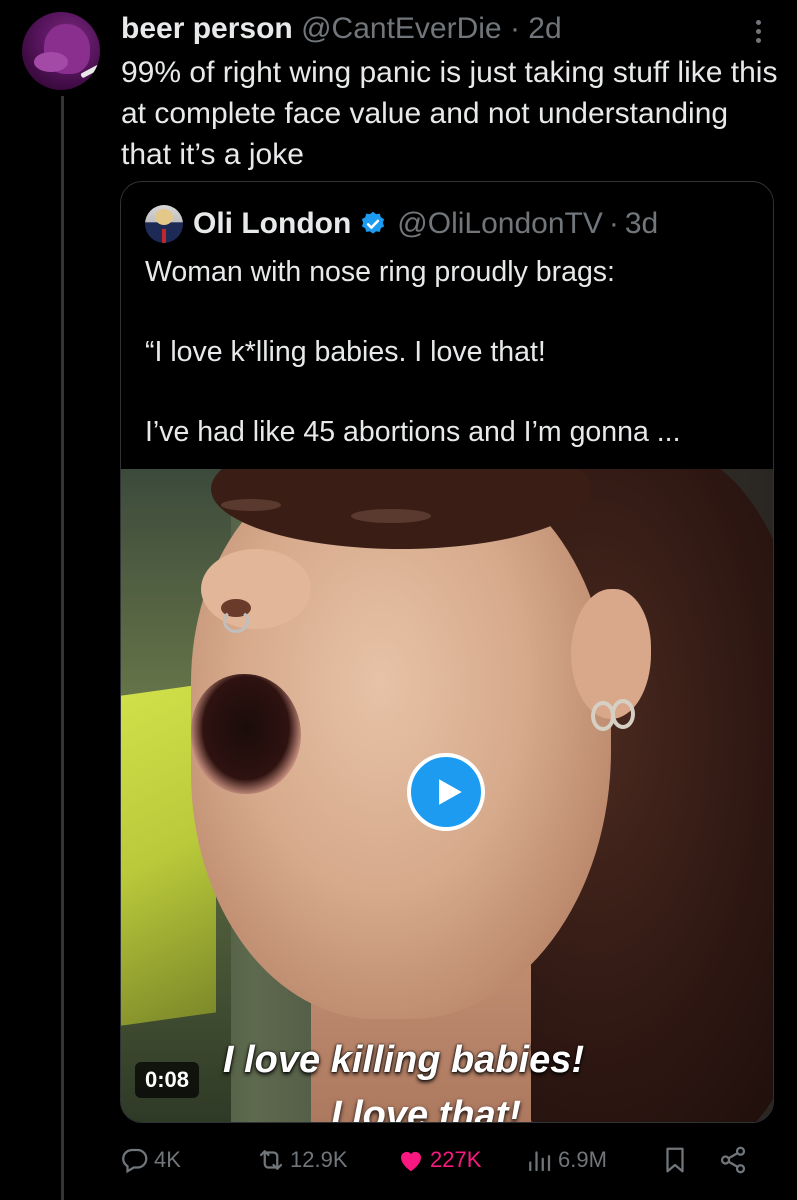 This screenshot has width=797, height=1200. I want to click on avatar, so click(61, 51).